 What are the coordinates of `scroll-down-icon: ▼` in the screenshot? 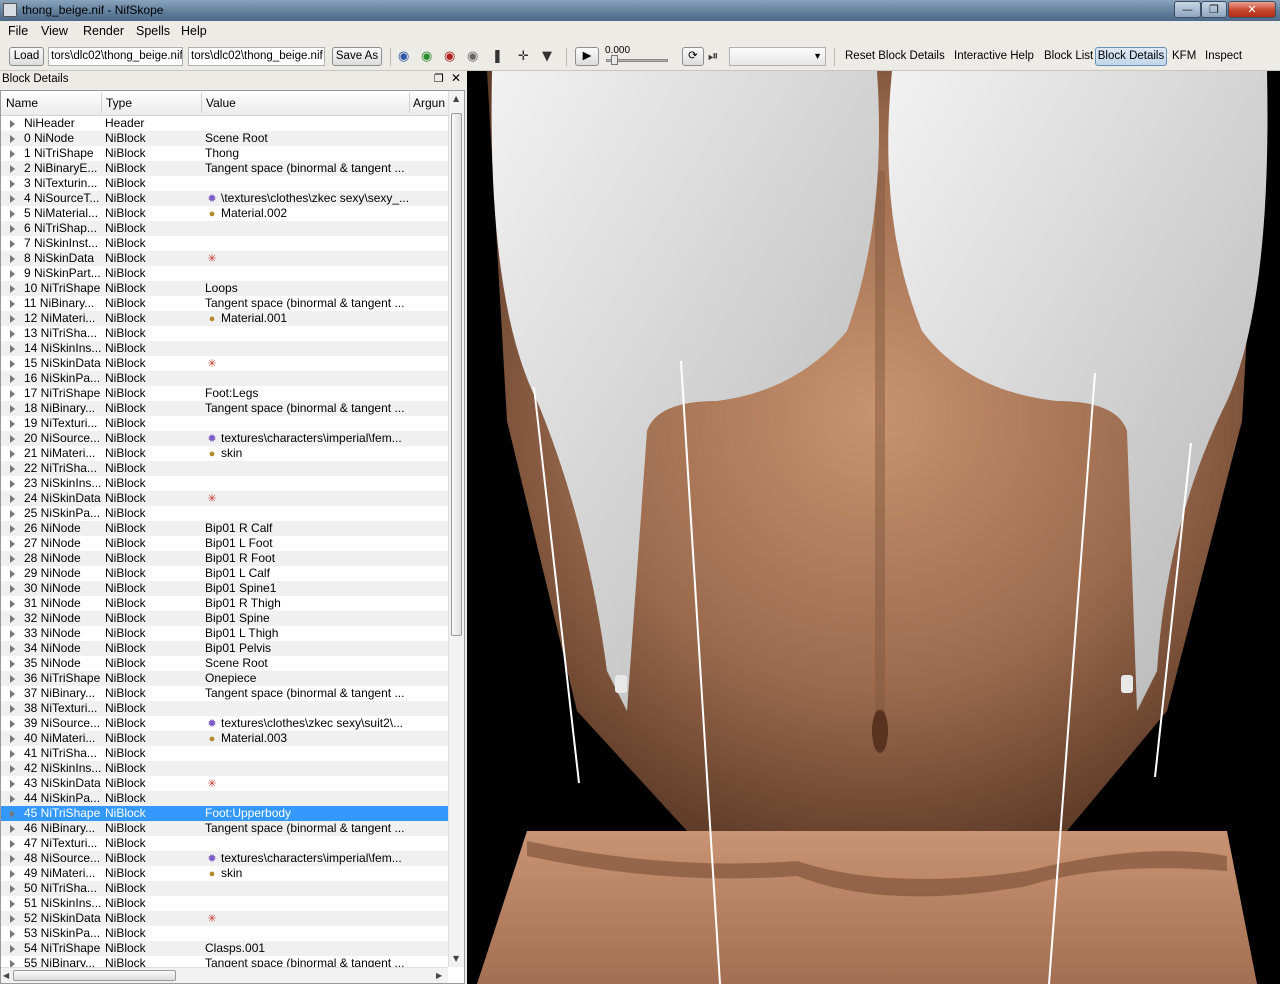 It's located at (456, 958).